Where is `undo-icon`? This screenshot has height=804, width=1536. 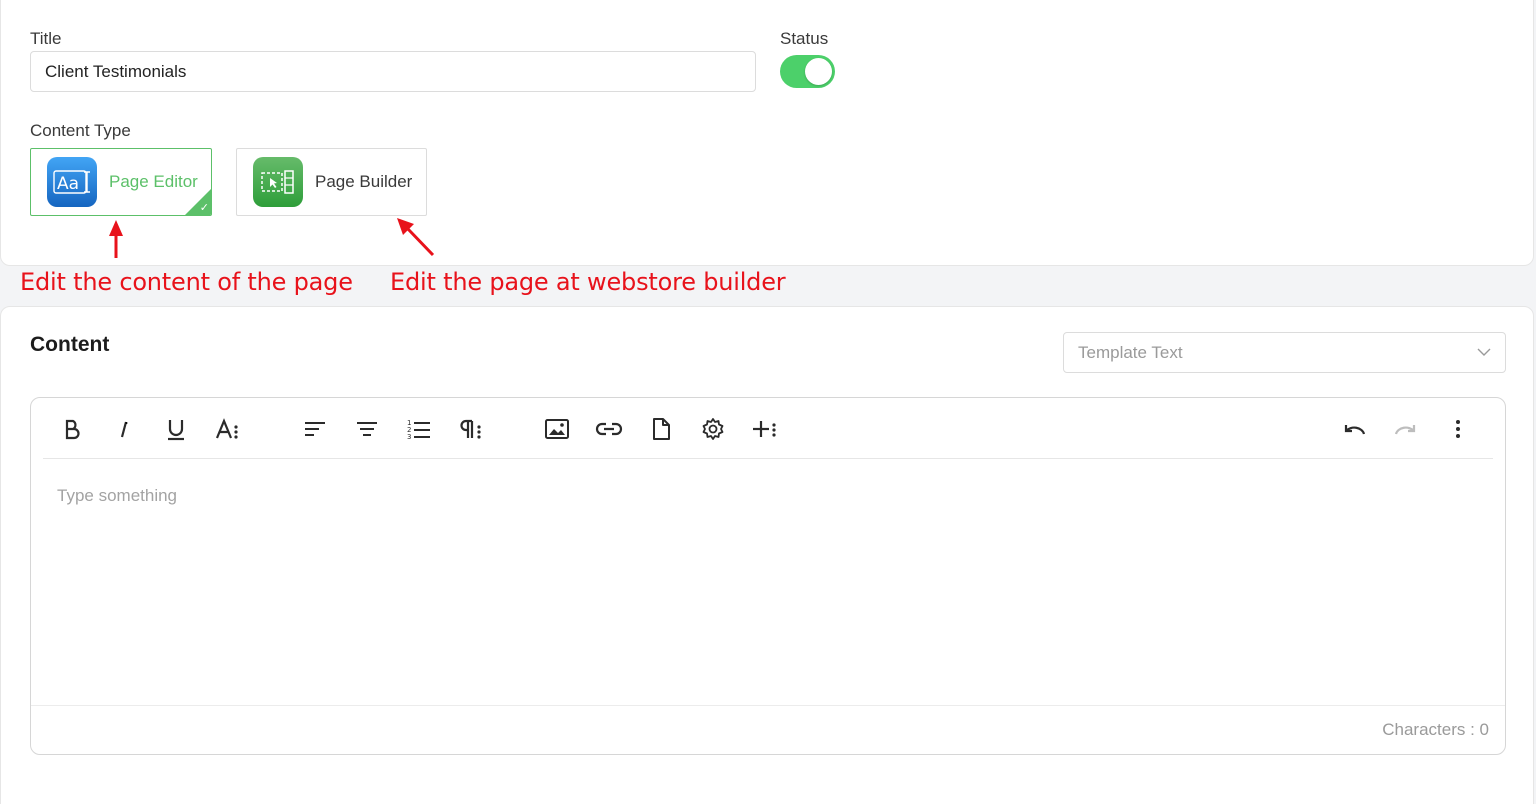 undo-icon is located at coordinates (1354, 429).